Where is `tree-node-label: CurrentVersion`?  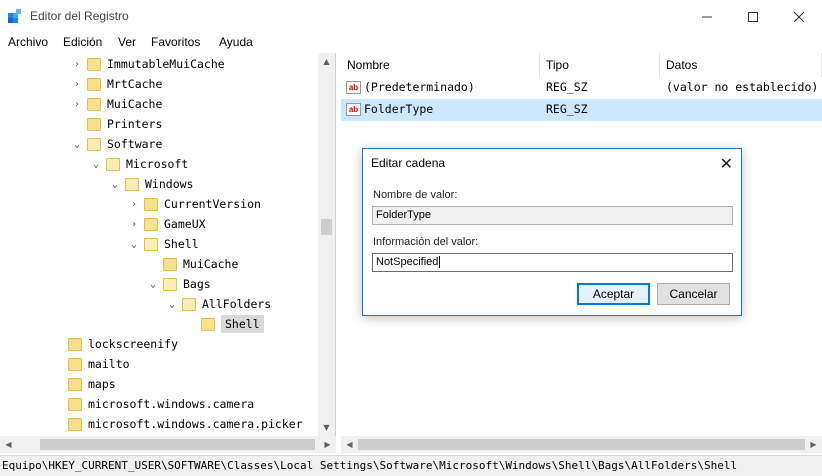
tree-node-label: CurrentVersion is located at coordinates (212, 204).